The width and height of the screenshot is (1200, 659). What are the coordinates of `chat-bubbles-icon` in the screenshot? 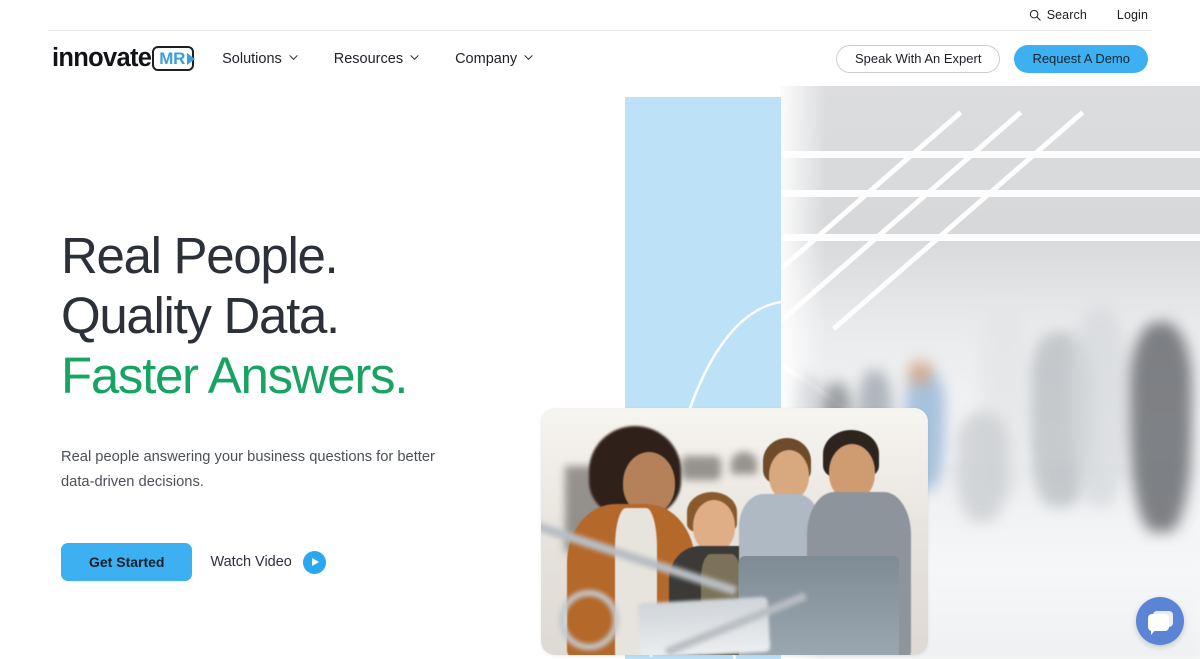 It's located at (1160, 621).